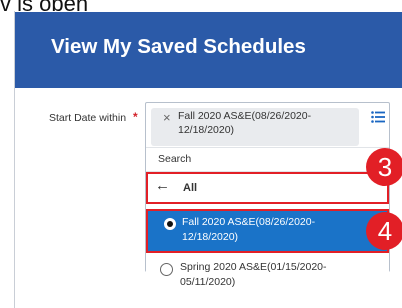 This screenshot has height=308, width=402. I want to click on radio-checked-icon, so click(170, 224).